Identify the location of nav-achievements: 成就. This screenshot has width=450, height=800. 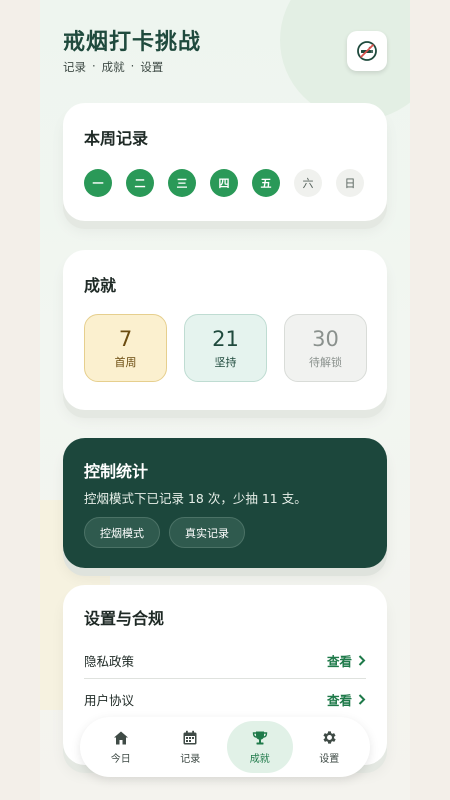
(113, 67).